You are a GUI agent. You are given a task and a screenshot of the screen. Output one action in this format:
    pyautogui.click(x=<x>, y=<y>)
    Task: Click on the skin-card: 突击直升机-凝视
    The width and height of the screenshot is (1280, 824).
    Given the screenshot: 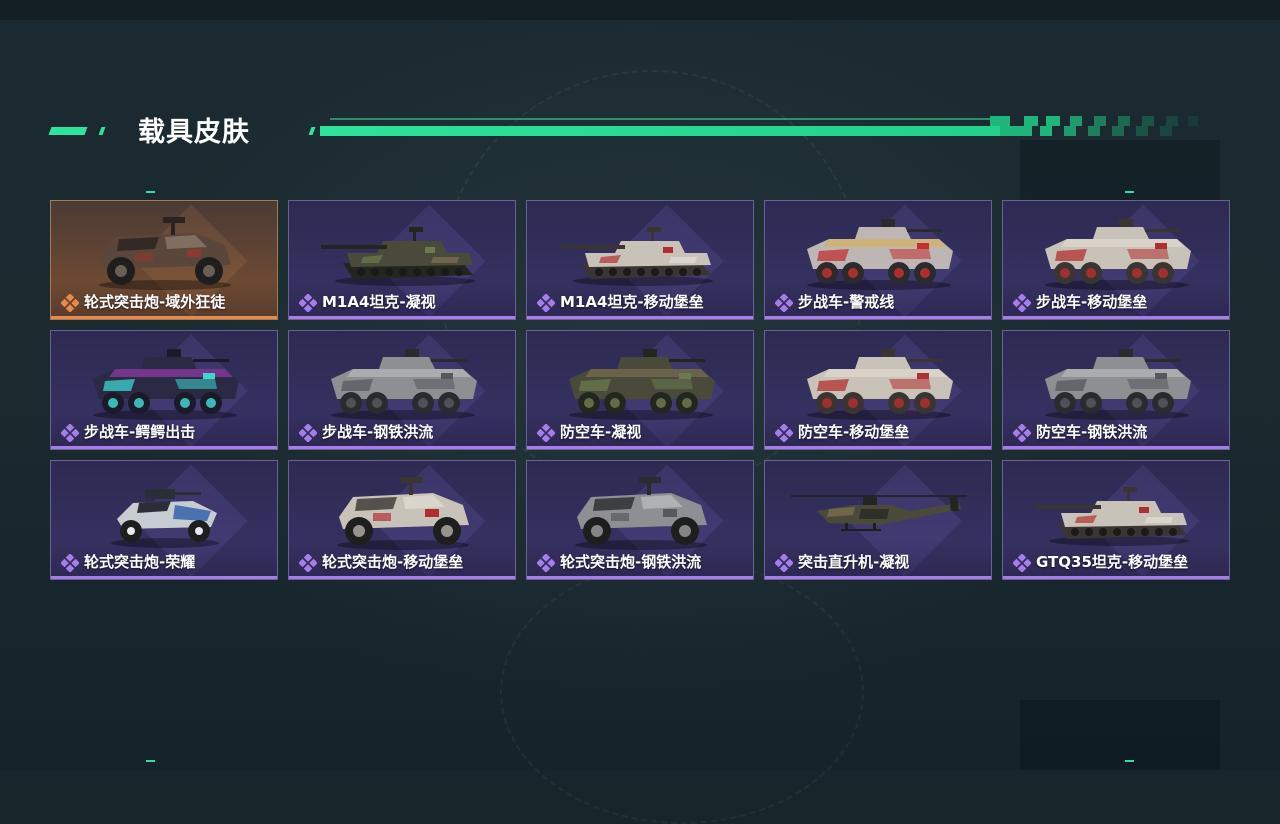 What is the action you would take?
    pyautogui.click(x=878, y=520)
    